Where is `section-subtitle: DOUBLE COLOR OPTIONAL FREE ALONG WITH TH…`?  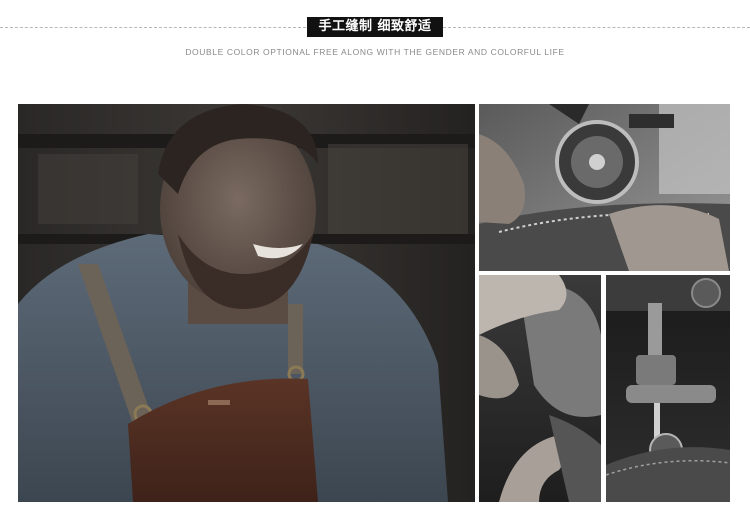 section-subtitle: DOUBLE COLOR OPTIONAL FREE ALONG WITH TH… is located at coordinates (375, 52).